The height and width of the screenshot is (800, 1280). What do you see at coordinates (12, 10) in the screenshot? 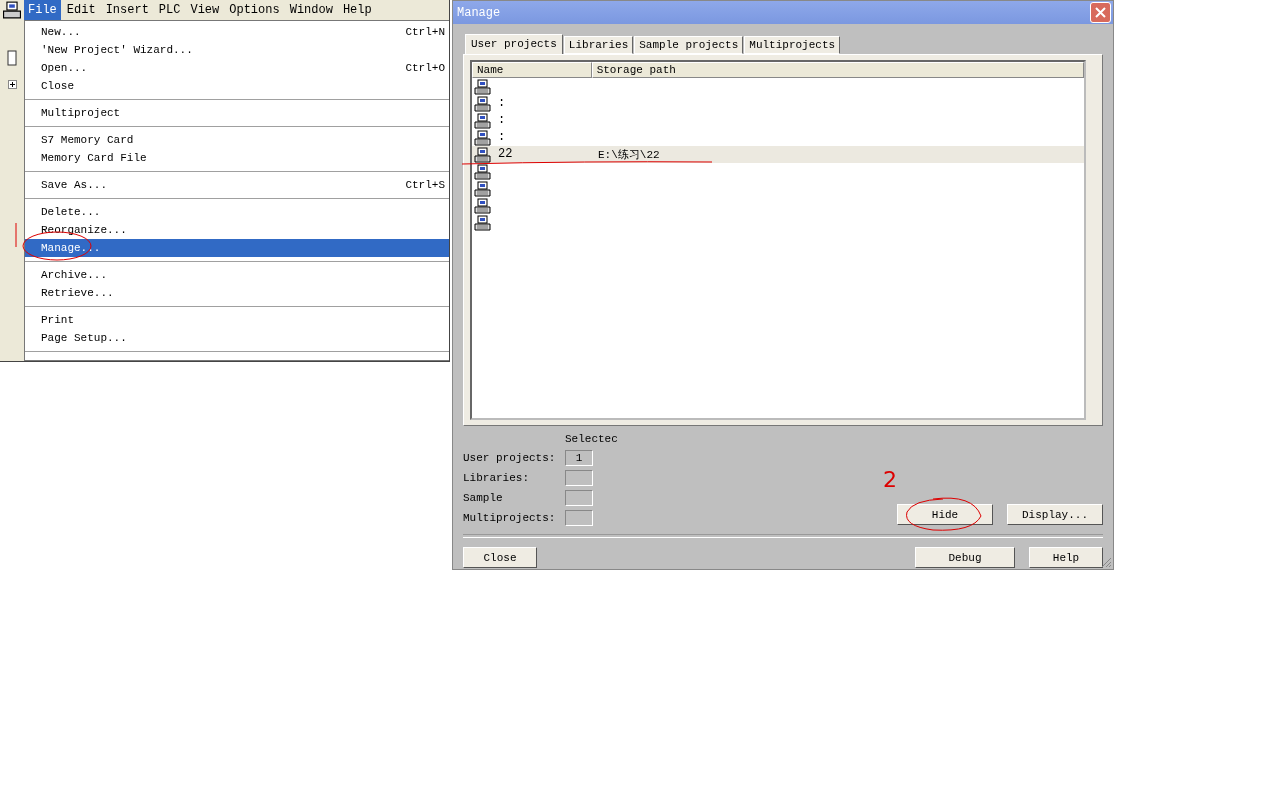
I see `app-icon` at bounding box center [12, 10].